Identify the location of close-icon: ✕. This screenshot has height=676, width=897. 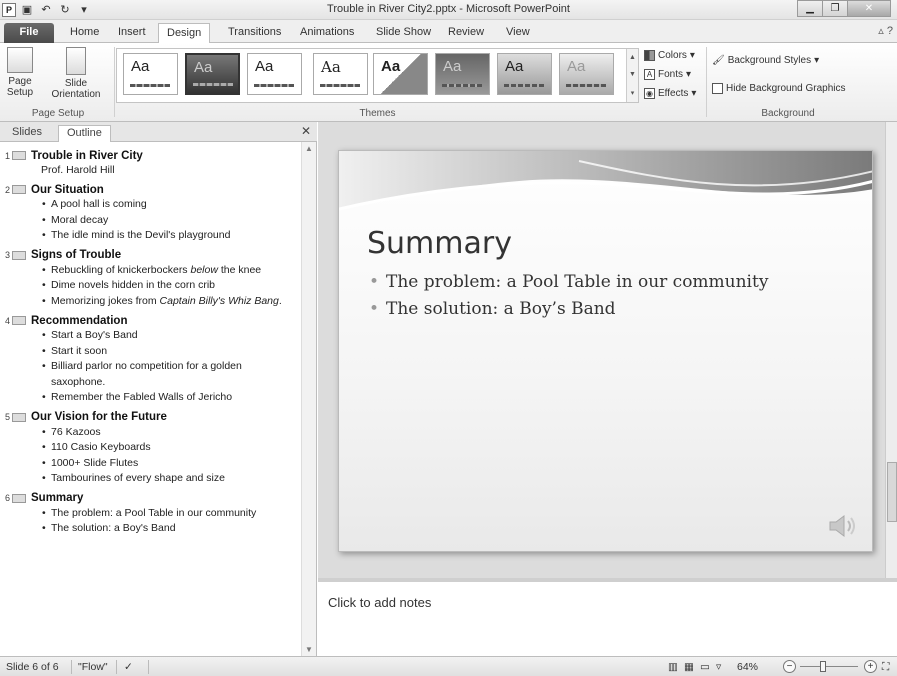
(869, 8).